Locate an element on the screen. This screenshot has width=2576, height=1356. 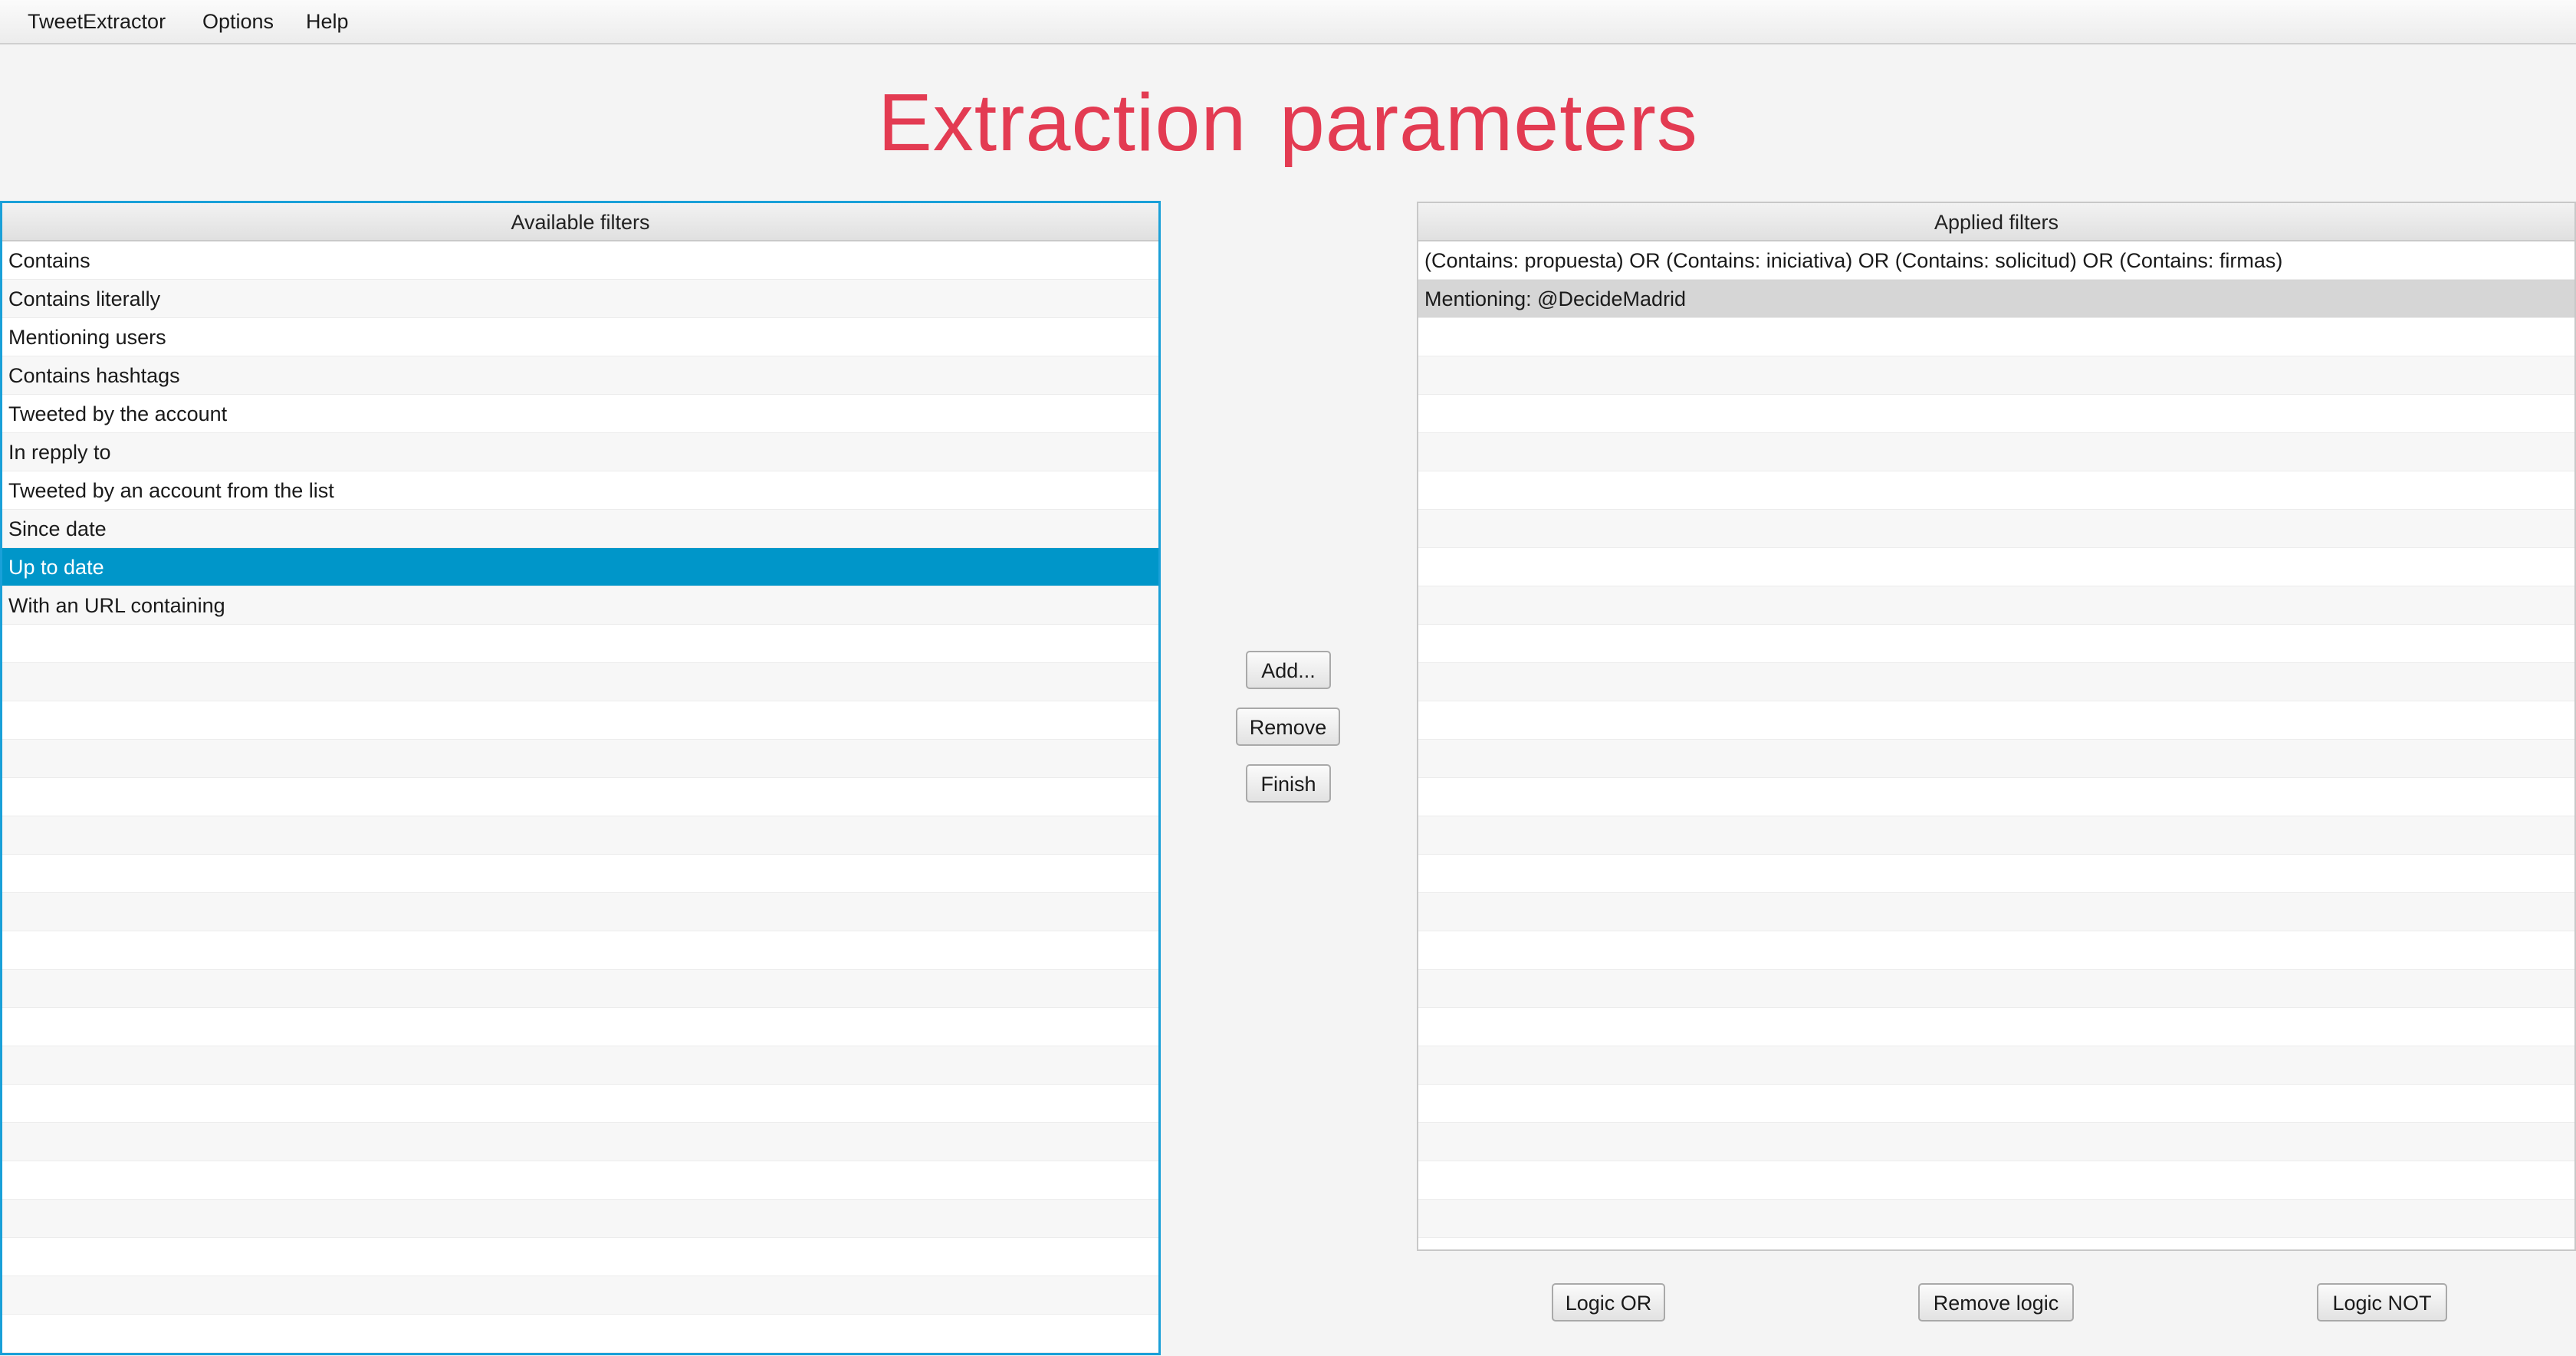
available-filter-item: Up to date is located at coordinates (580, 567).